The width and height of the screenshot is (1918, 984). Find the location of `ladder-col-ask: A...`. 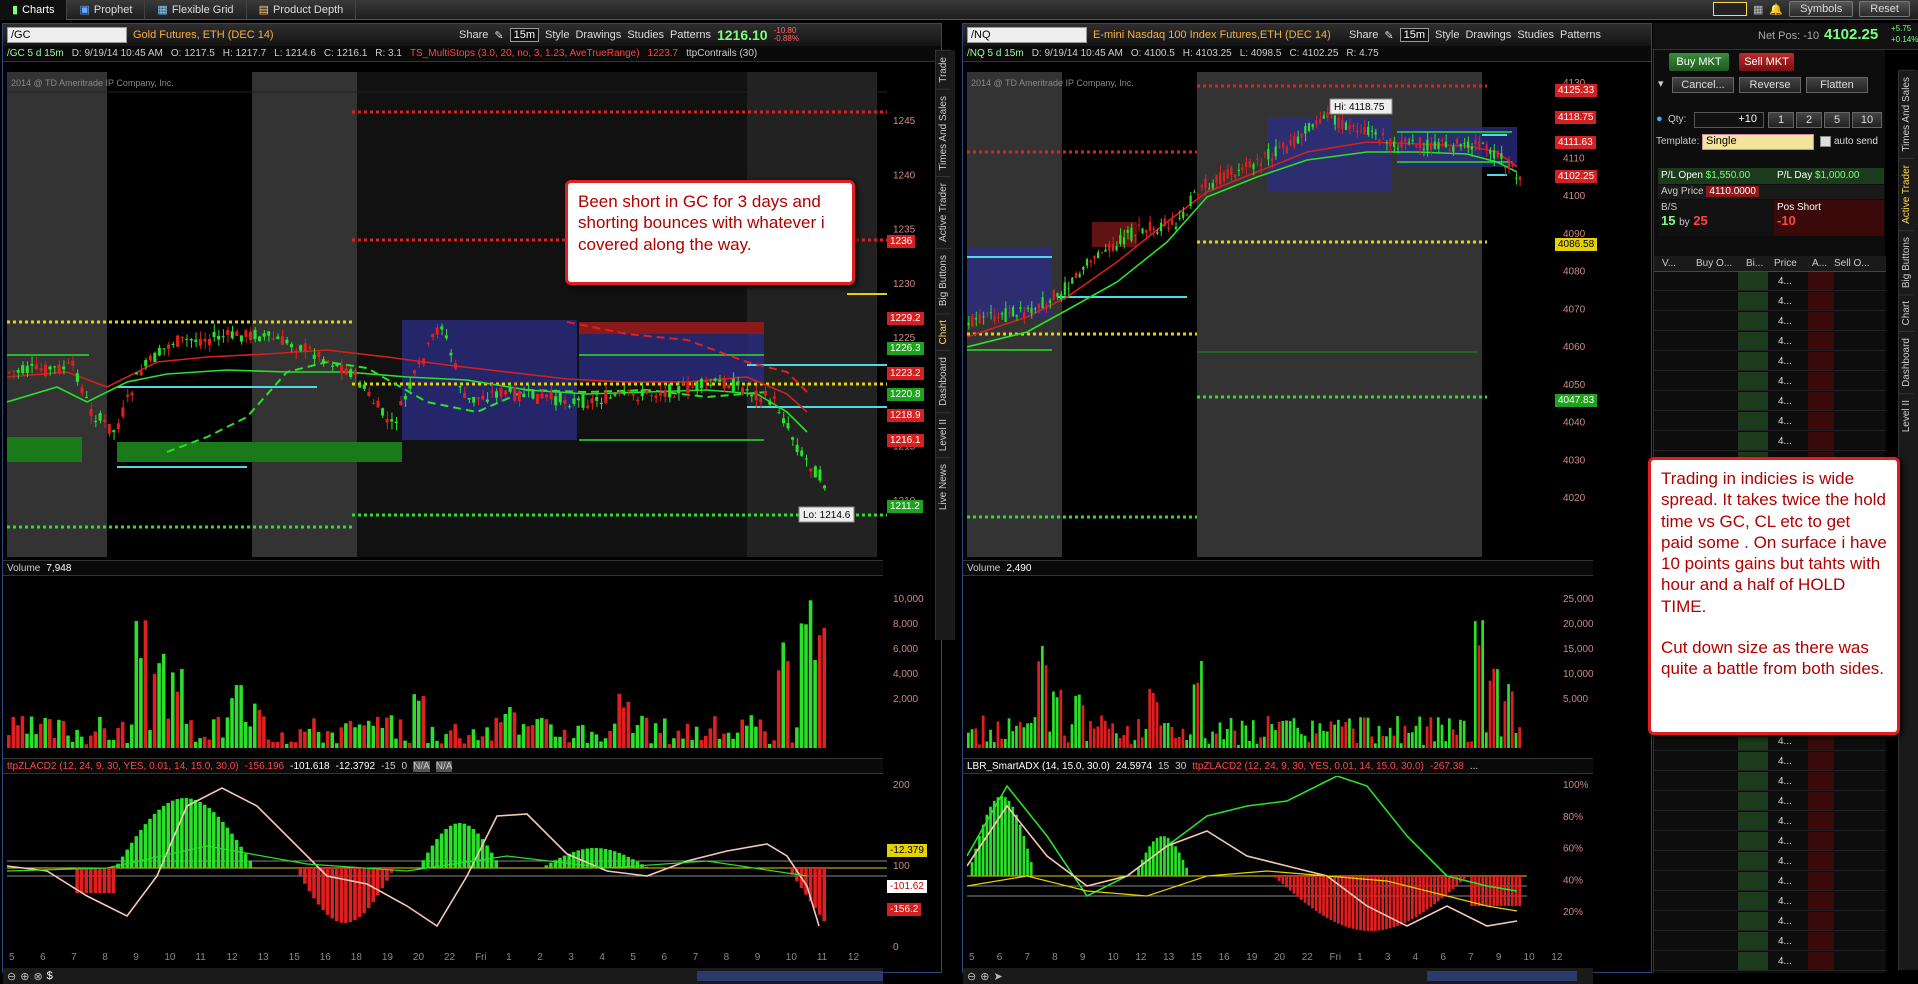

ladder-col-ask: A... is located at coordinates (1819, 263).